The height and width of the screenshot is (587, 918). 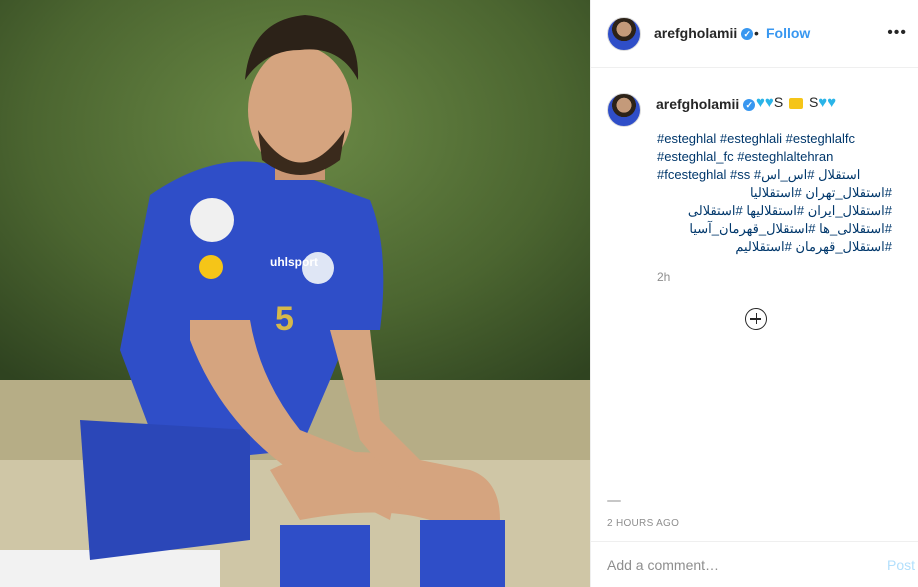 I want to click on caption-emojis: ♥♥S S♥♥, so click(x=796, y=102).